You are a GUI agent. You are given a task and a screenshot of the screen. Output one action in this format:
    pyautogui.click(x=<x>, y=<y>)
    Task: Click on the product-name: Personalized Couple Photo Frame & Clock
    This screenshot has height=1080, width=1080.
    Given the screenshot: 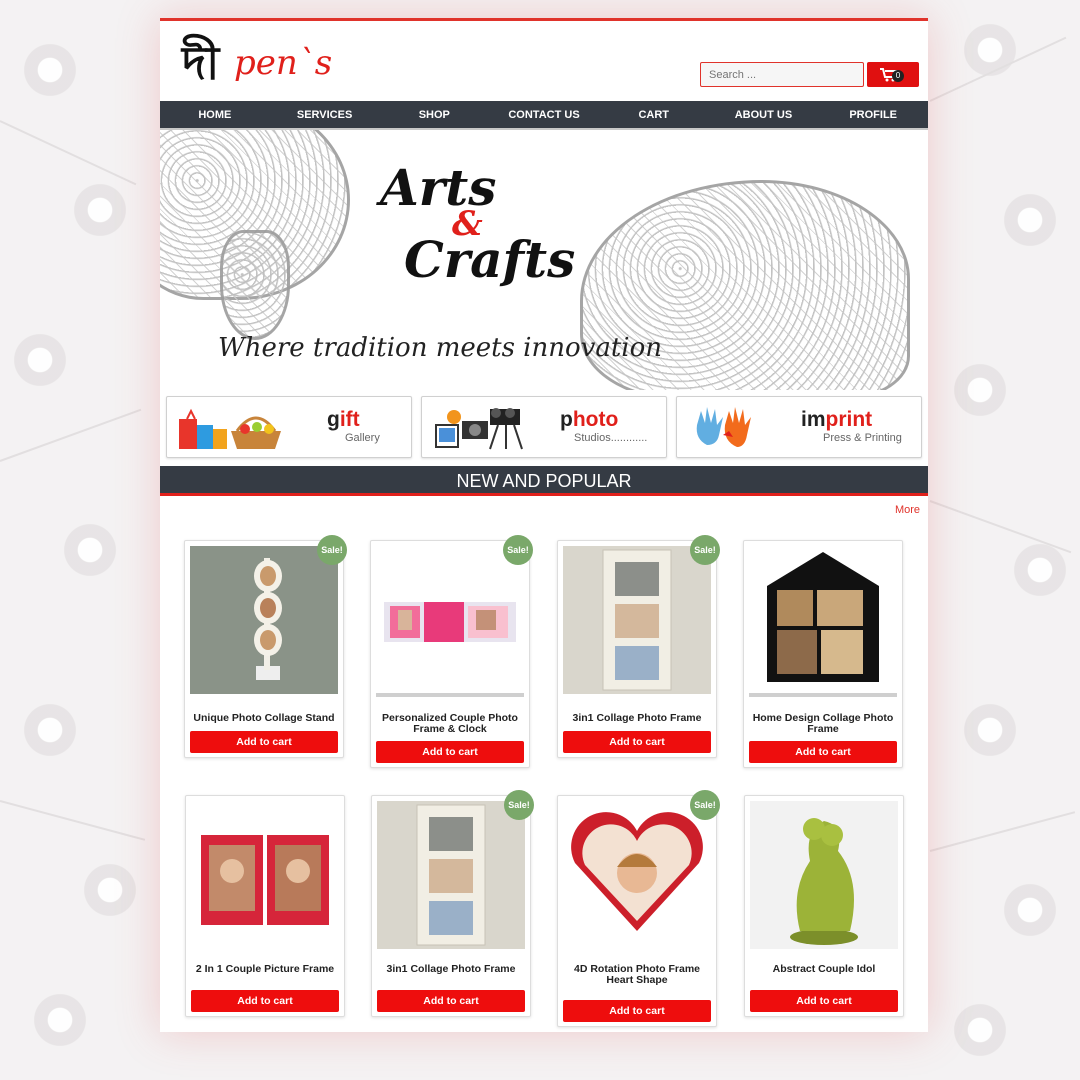 What is the action you would take?
    pyautogui.click(x=450, y=724)
    